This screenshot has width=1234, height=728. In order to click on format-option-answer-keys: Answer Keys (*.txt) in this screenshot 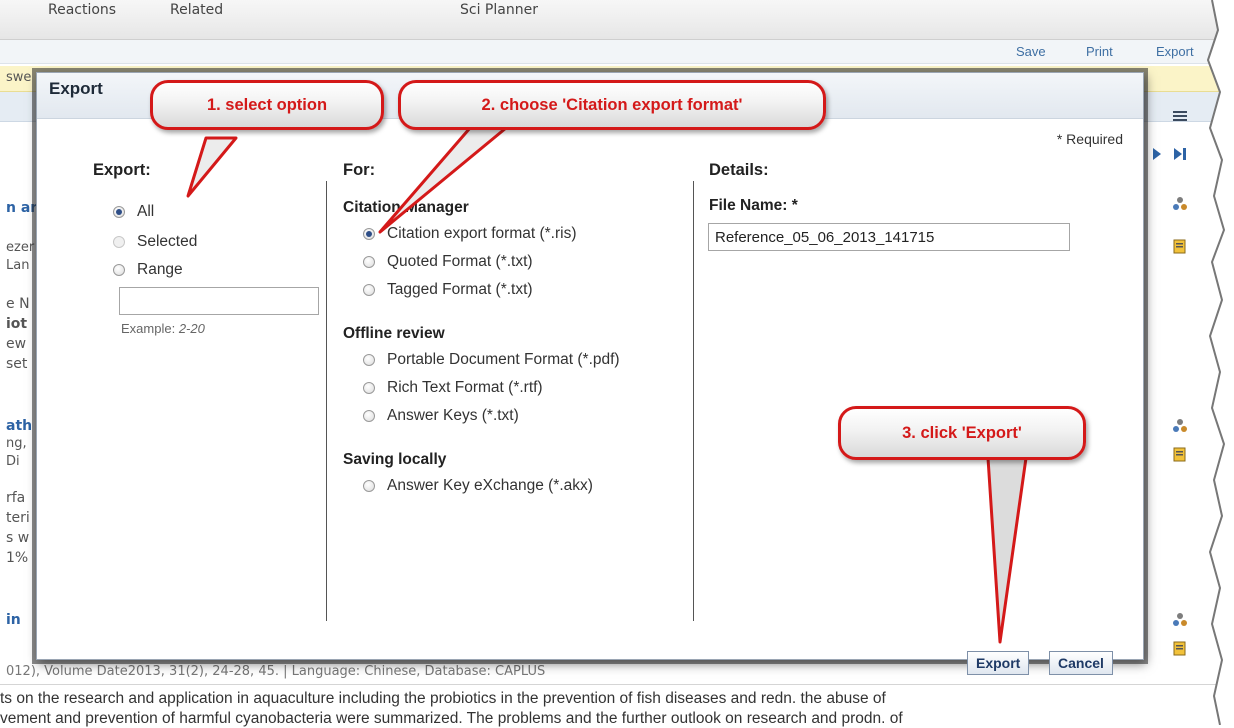, I will do `click(441, 416)`.